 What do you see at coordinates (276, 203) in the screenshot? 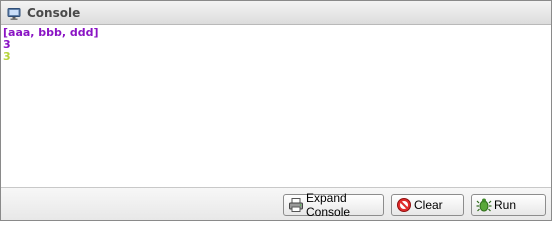
I see `console-footer: Expand Console Clear Run` at bounding box center [276, 203].